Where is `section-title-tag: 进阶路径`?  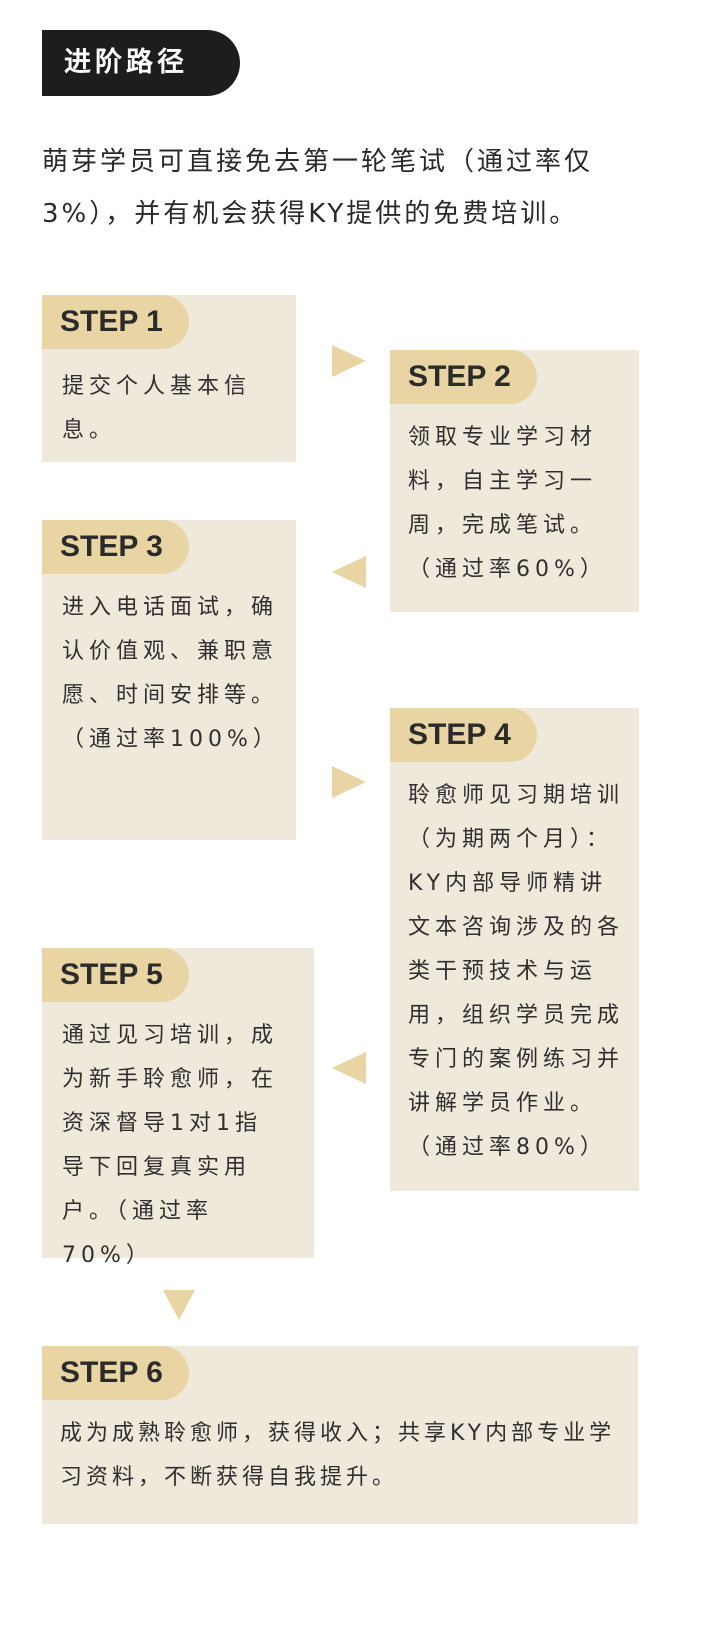 section-title-tag: 进阶路径 is located at coordinates (141, 63).